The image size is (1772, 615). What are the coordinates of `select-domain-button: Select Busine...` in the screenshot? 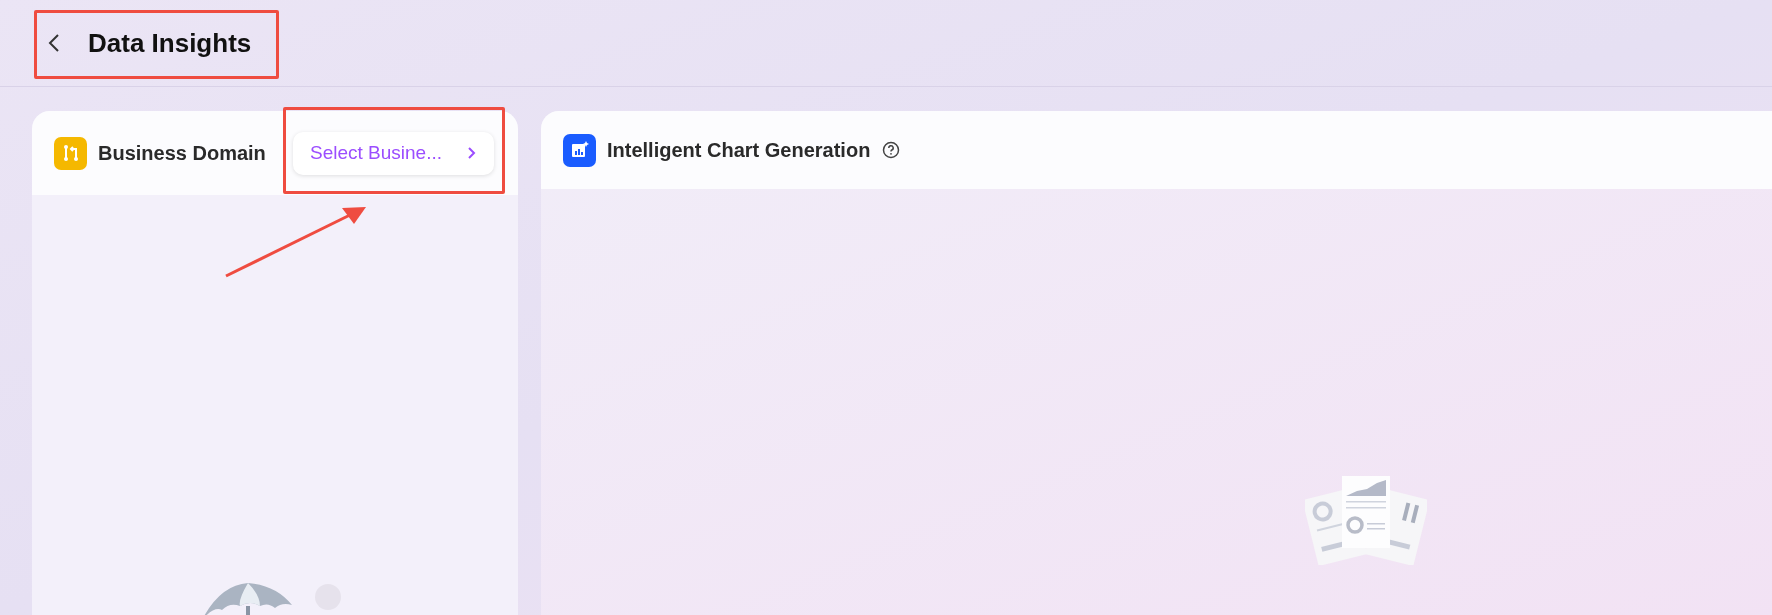 It's located at (393, 153).